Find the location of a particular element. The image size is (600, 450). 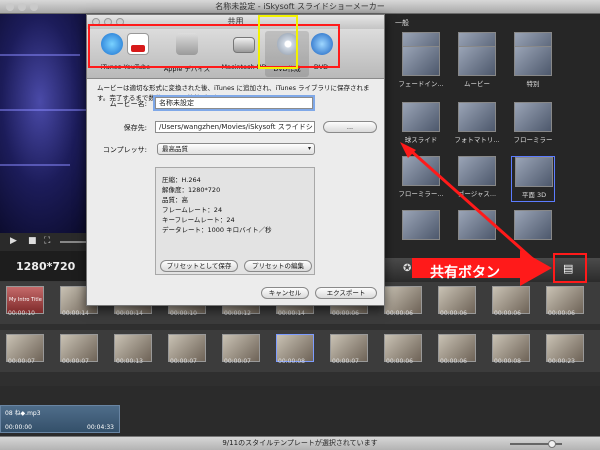

share-button-highlight-box is located at coordinates (570, 268).